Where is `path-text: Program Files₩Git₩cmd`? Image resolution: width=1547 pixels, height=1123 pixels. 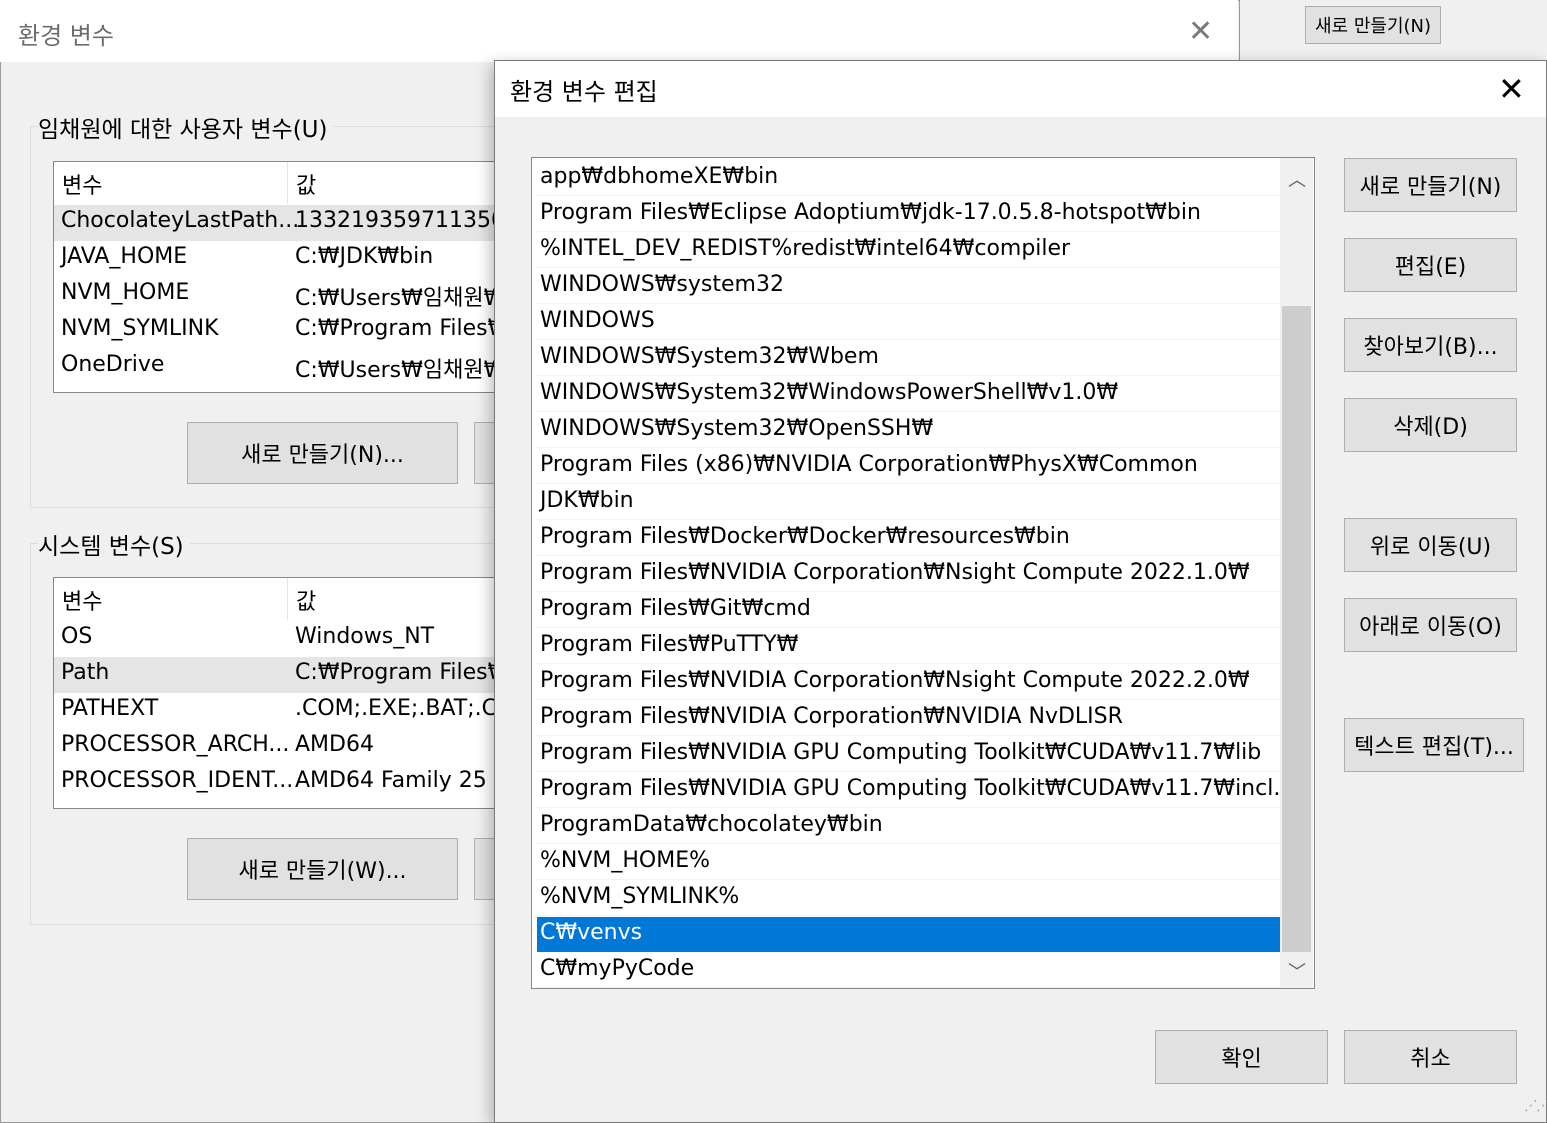
path-text: Program Files₩Git₩cmd is located at coordinates (675, 608).